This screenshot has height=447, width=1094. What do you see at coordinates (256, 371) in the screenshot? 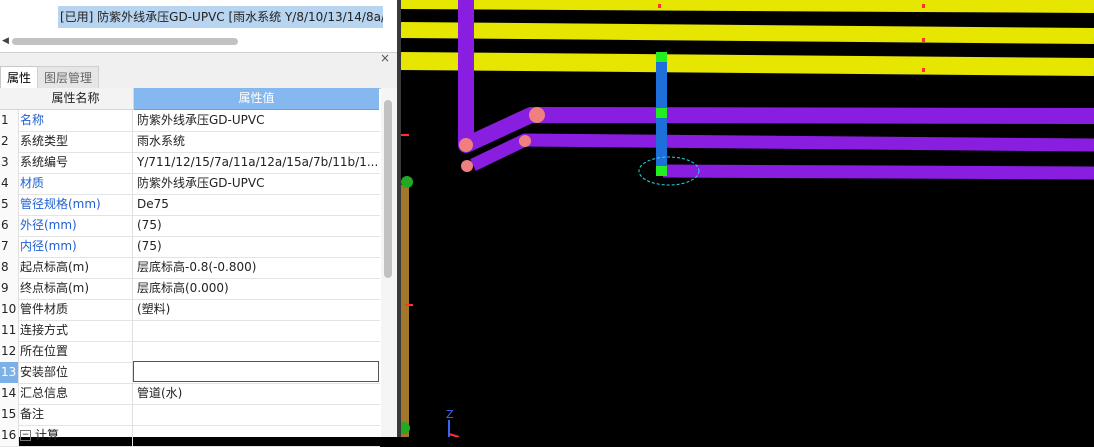
I see `property-value-editor` at bounding box center [256, 371].